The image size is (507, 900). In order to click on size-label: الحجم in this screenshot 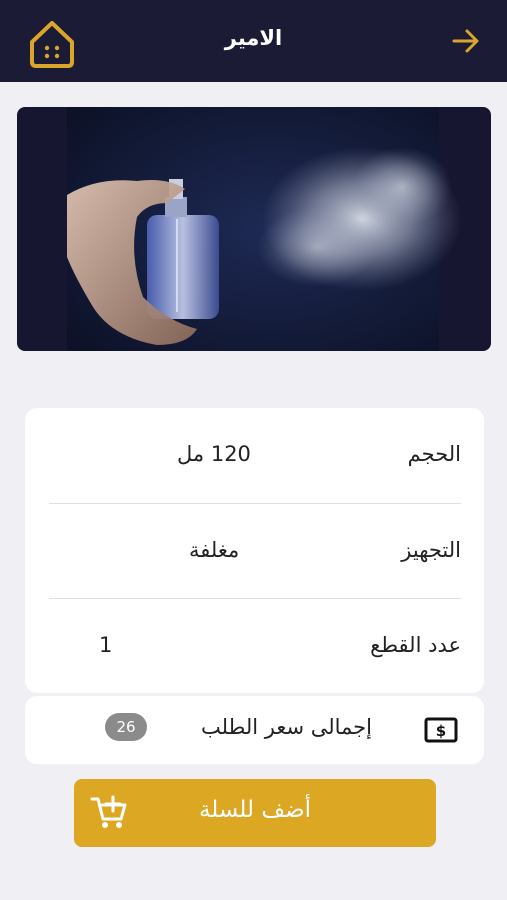, I will do `click(434, 454)`.